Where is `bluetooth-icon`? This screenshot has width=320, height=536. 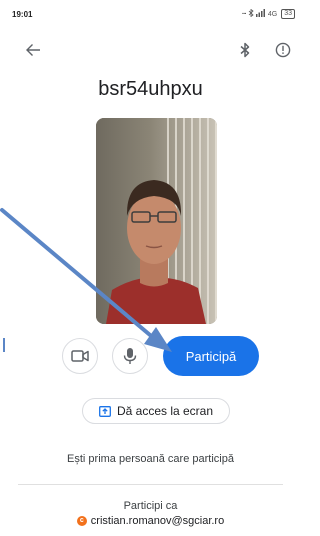 bluetooth-icon is located at coordinates (245, 50).